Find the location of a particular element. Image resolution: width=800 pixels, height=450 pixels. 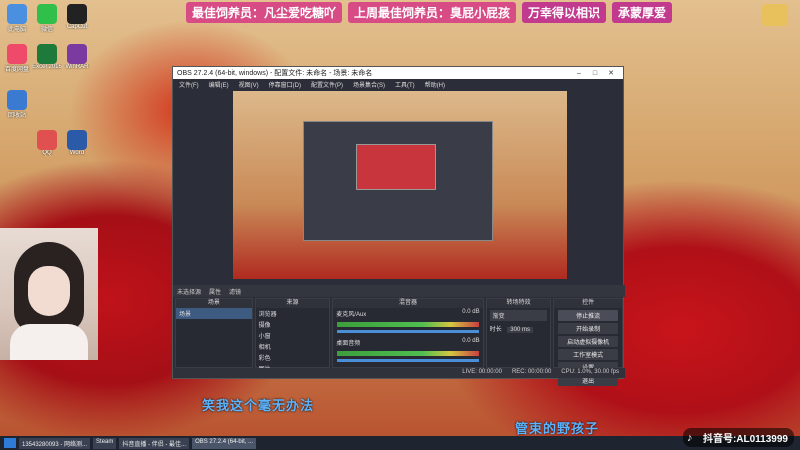

scenes-dock: 场景 场景 is located at coordinates (214, 333).